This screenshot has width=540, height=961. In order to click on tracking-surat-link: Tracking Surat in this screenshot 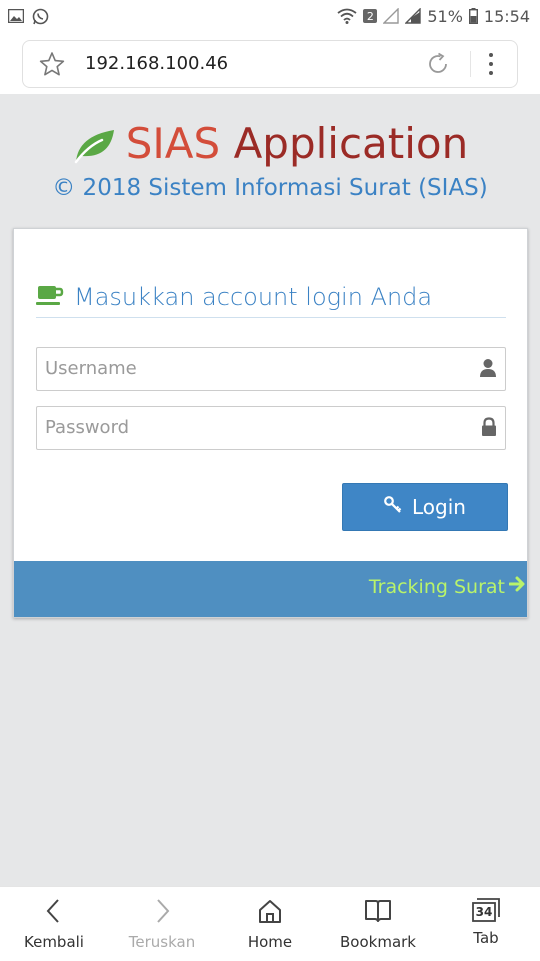, I will do `click(448, 586)`.